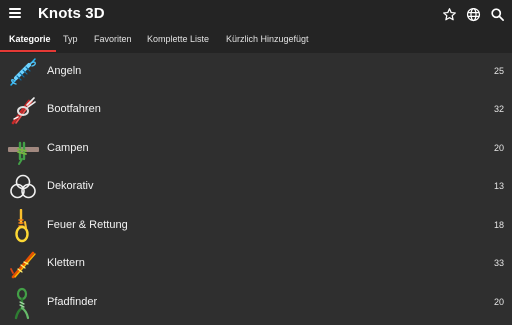 The height and width of the screenshot is (325, 512). Describe the element at coordinates (497, 14) in the screenshot. I see `search-icon` at that location.